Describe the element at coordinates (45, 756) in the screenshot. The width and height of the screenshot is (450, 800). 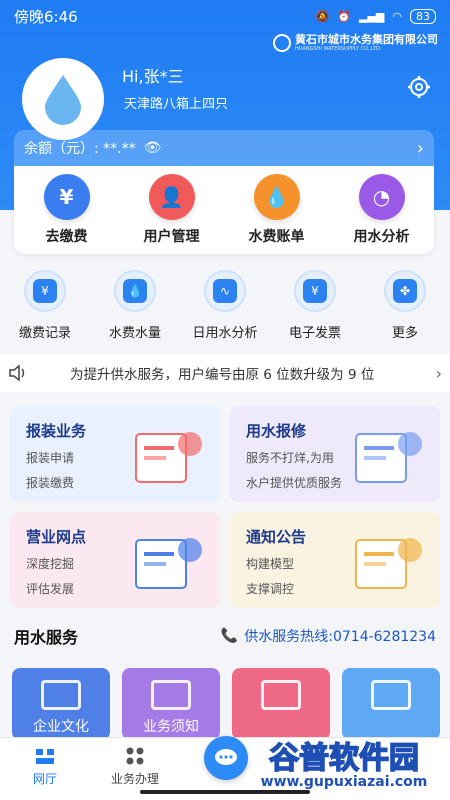
I see `home-icon` at that location.